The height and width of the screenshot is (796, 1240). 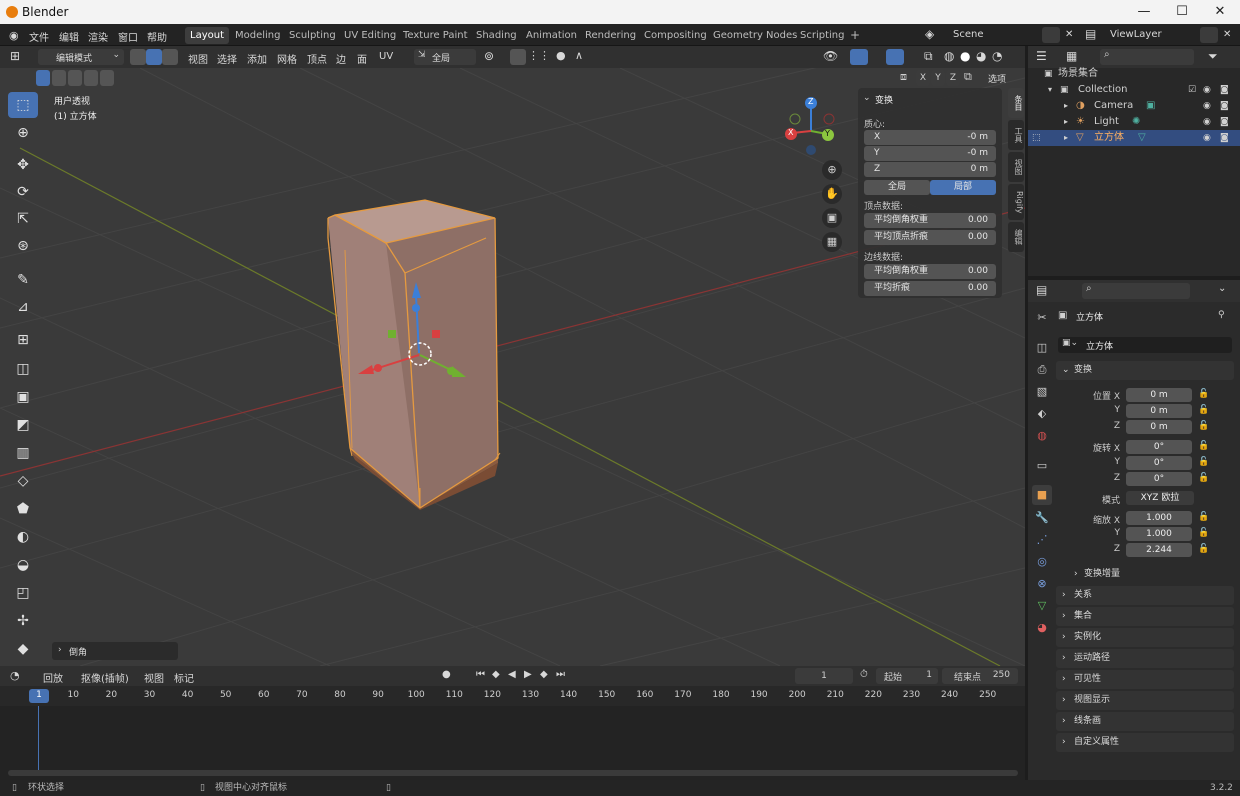 I want to click on sidebar-tab-item: 条目, so click(x=1016, y=103).